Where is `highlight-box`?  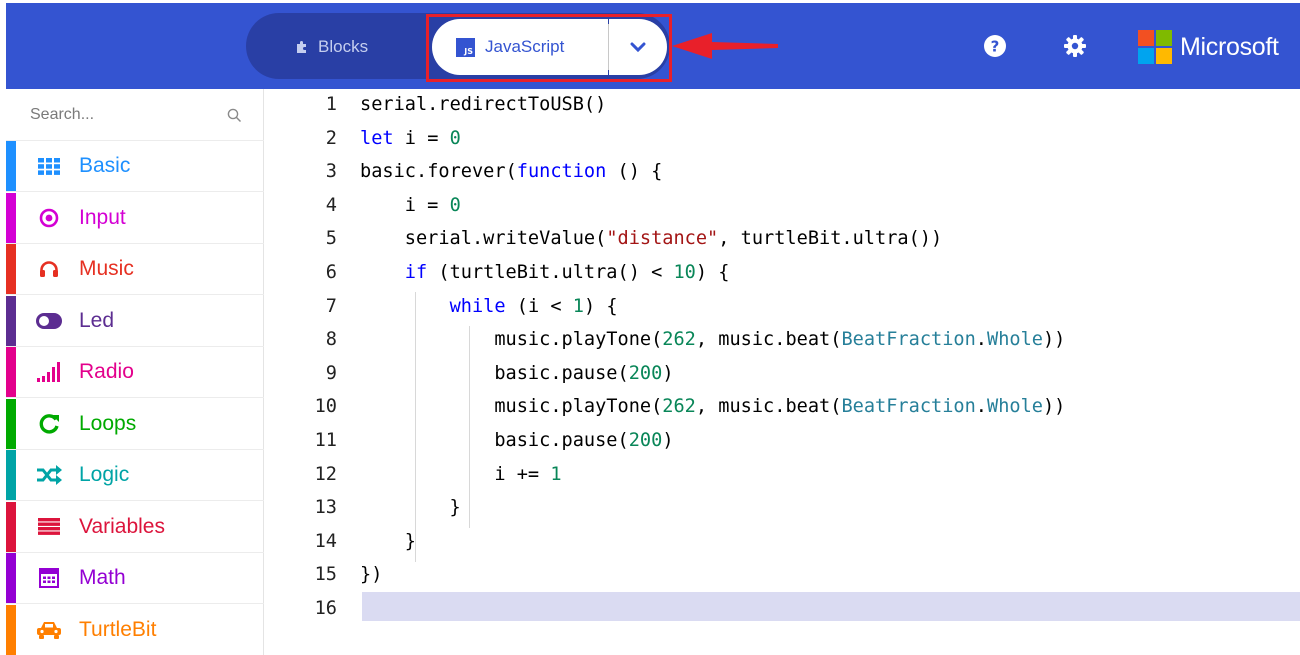
highlight-box is located at coordinates (549, 48).